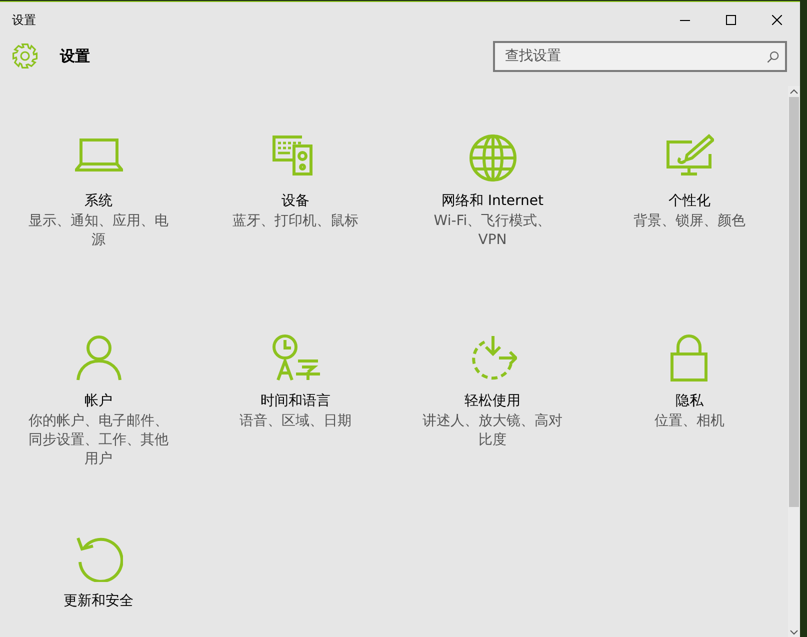 The image size is (807, 637). I want to click on scroll-thumb, so click(794, 302).